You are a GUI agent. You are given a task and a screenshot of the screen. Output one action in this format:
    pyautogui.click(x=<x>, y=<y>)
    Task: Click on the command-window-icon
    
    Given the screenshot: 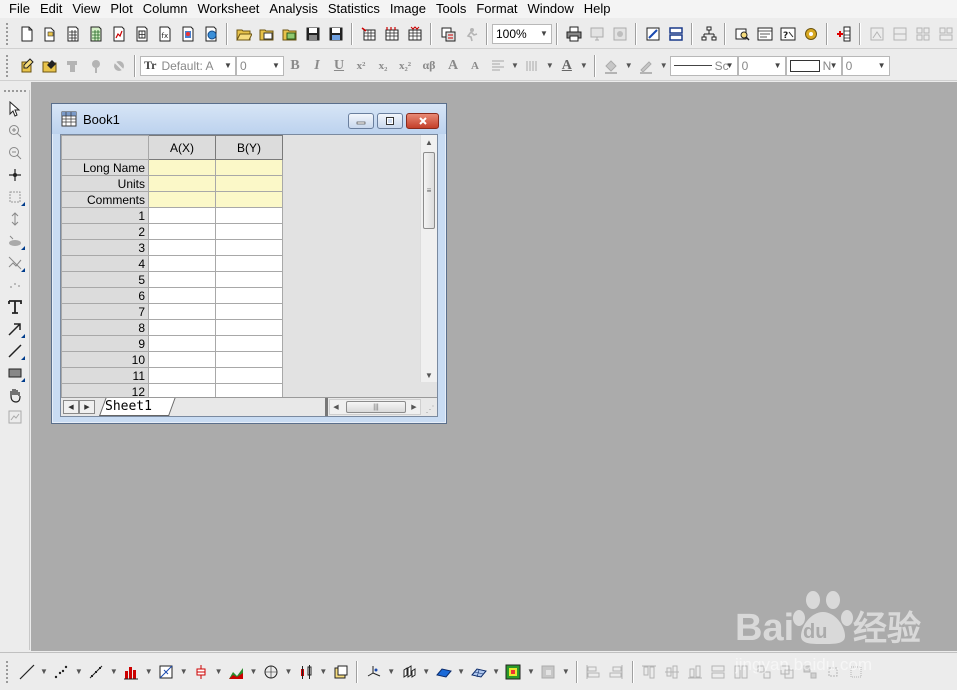 What is the action you would take?
    pyautogui.click(x=764, y=34)
    